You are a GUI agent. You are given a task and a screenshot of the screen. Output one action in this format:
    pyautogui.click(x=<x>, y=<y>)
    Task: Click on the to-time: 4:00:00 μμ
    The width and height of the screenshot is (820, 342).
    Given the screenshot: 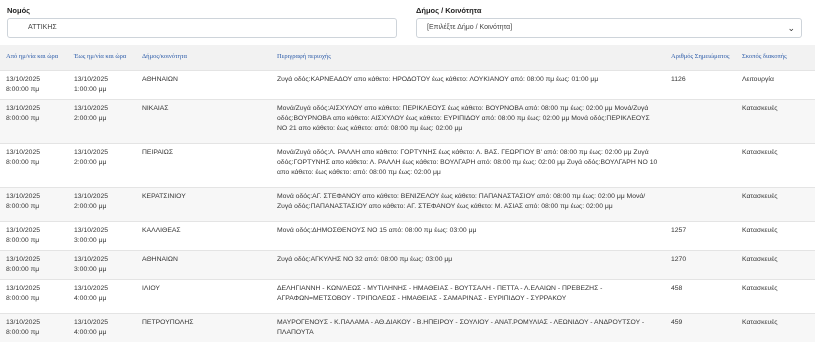 What is the action you would take?
    pyautogui.click(x=90, y=298)
    